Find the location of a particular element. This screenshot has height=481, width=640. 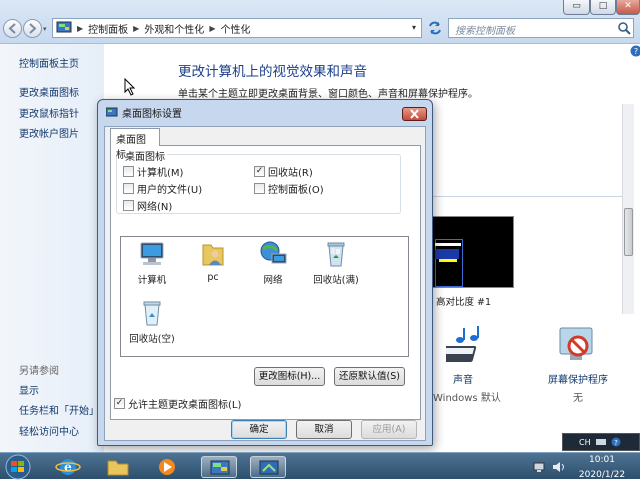

back-button is located at coordinates (12, 28).